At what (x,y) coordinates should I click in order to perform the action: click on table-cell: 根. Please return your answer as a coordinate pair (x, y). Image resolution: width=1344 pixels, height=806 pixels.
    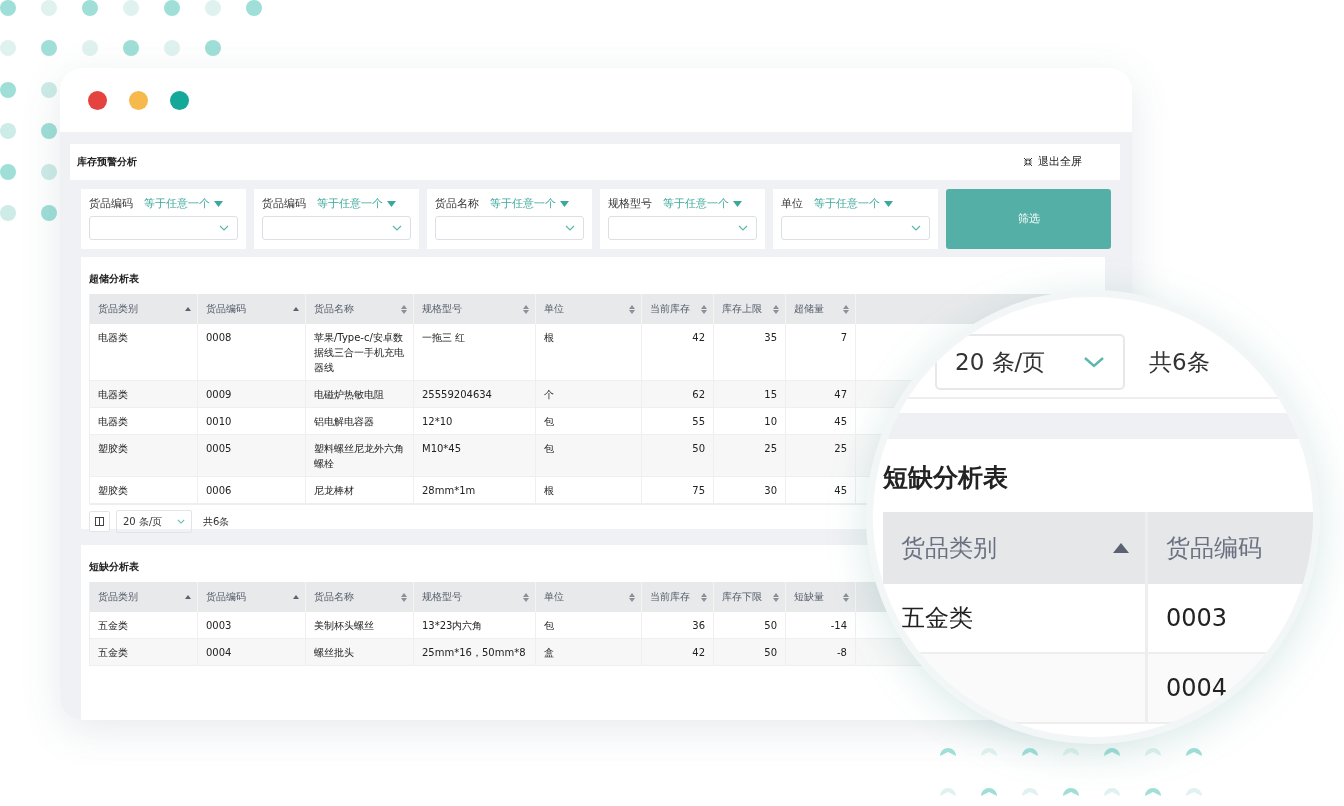
    Looking at the image, I should click on (589, 490).